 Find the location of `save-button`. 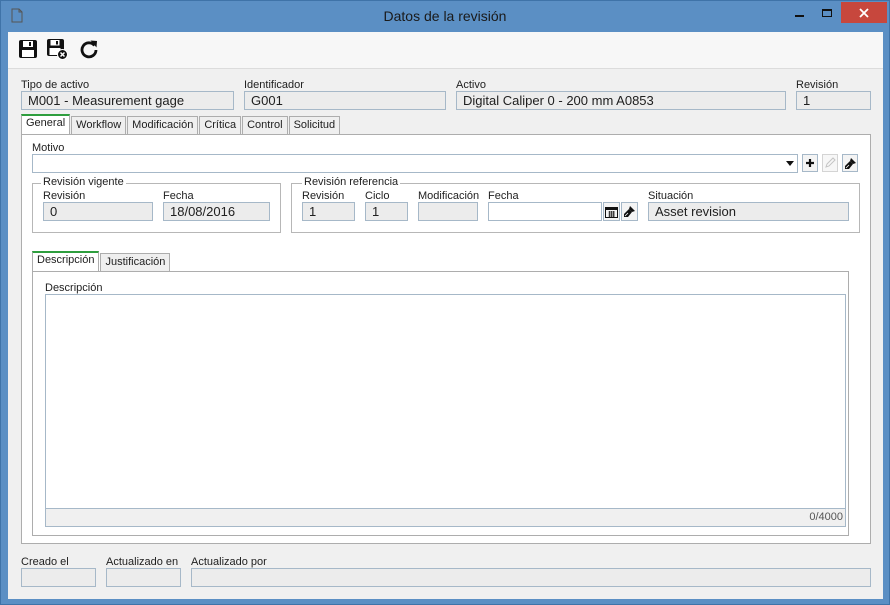

save-button is located at coordinates (28, 49).